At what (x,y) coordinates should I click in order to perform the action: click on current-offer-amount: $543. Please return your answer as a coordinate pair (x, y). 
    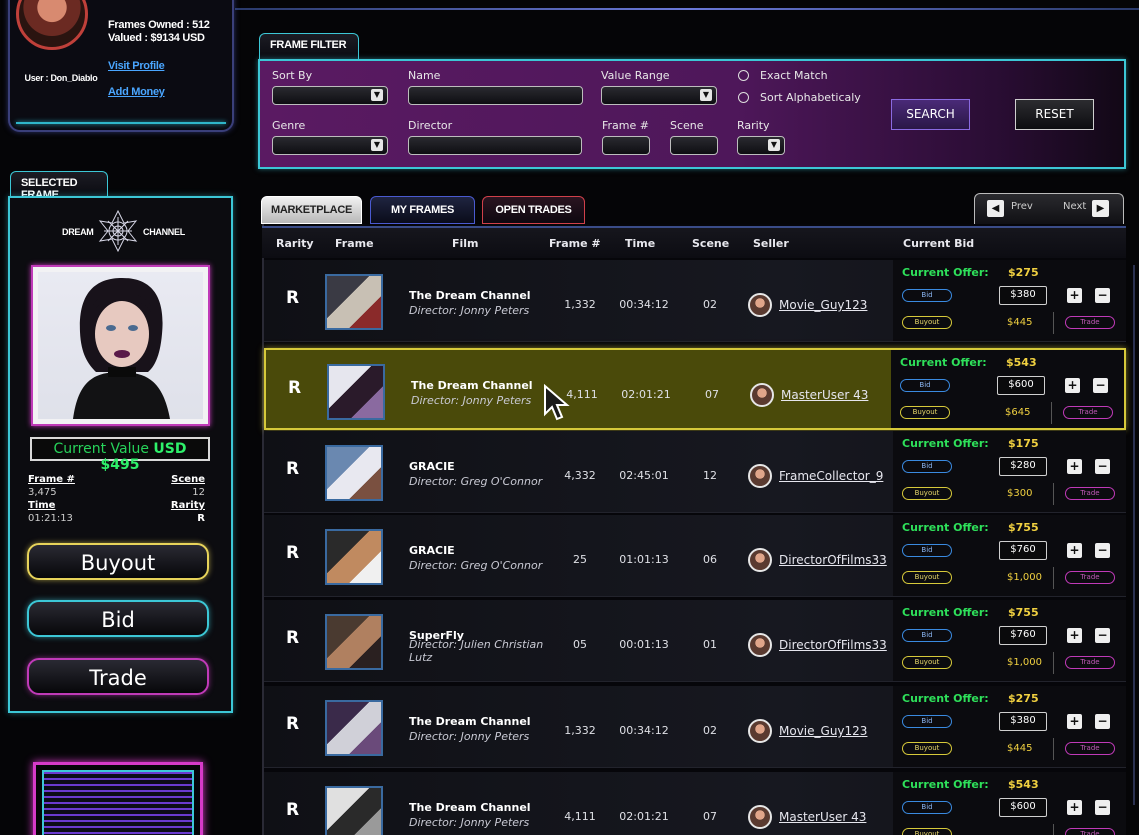
    Looking at the image, I should click on (1023, 784).